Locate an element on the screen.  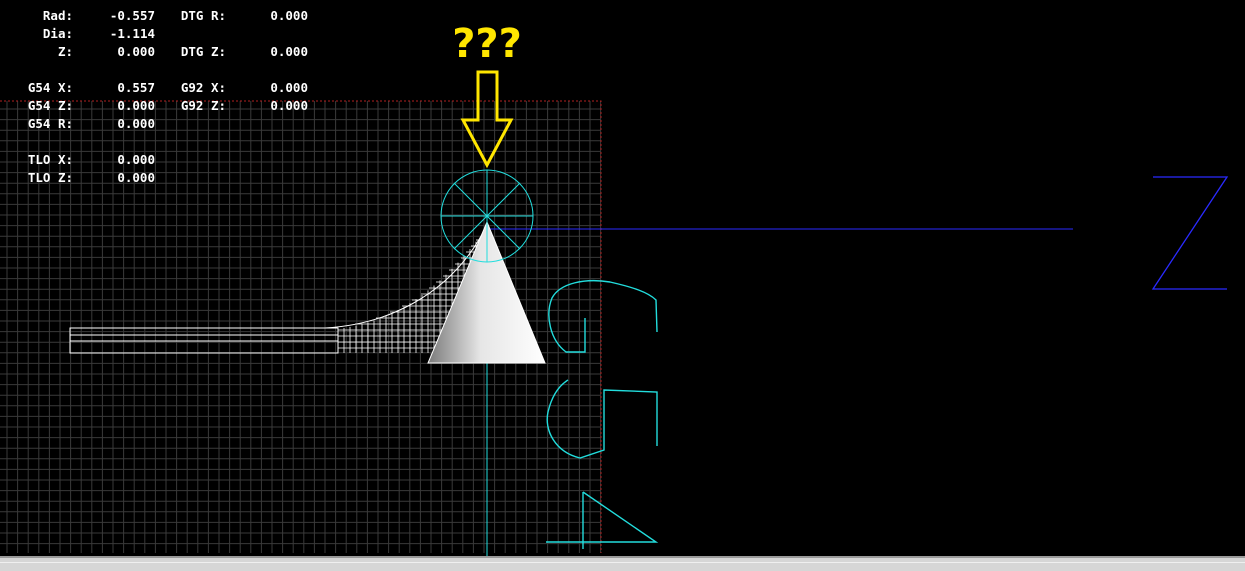
annotation-question-marks: ??? is located at coordinates (487, 44).